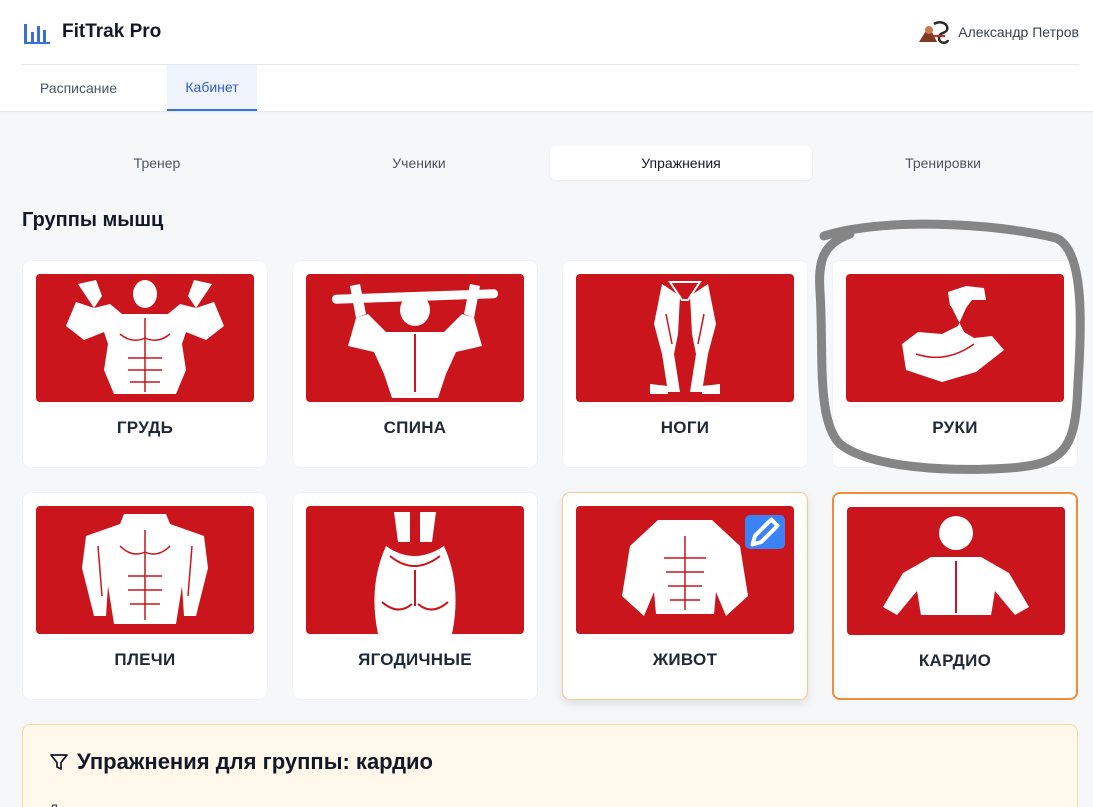 This screenshot has width=1093, height=807. Describe the element at coordinates (59, 762) in the screenshot. I see `filter-icon` at that location.